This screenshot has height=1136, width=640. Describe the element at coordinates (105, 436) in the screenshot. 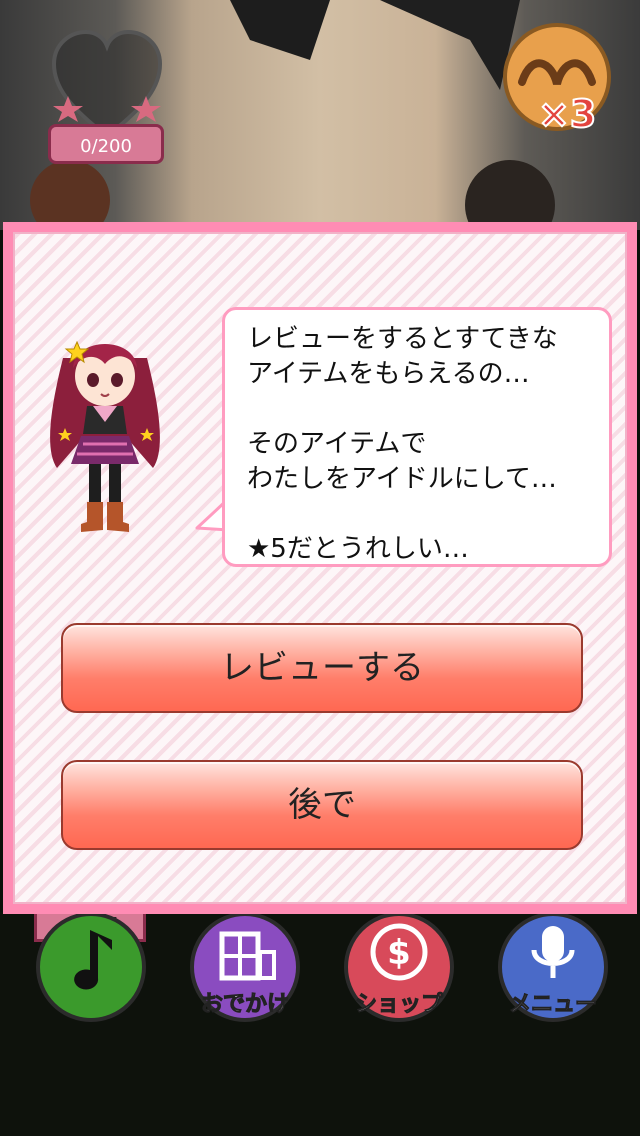

I see `idol-character-illustration` at that location.